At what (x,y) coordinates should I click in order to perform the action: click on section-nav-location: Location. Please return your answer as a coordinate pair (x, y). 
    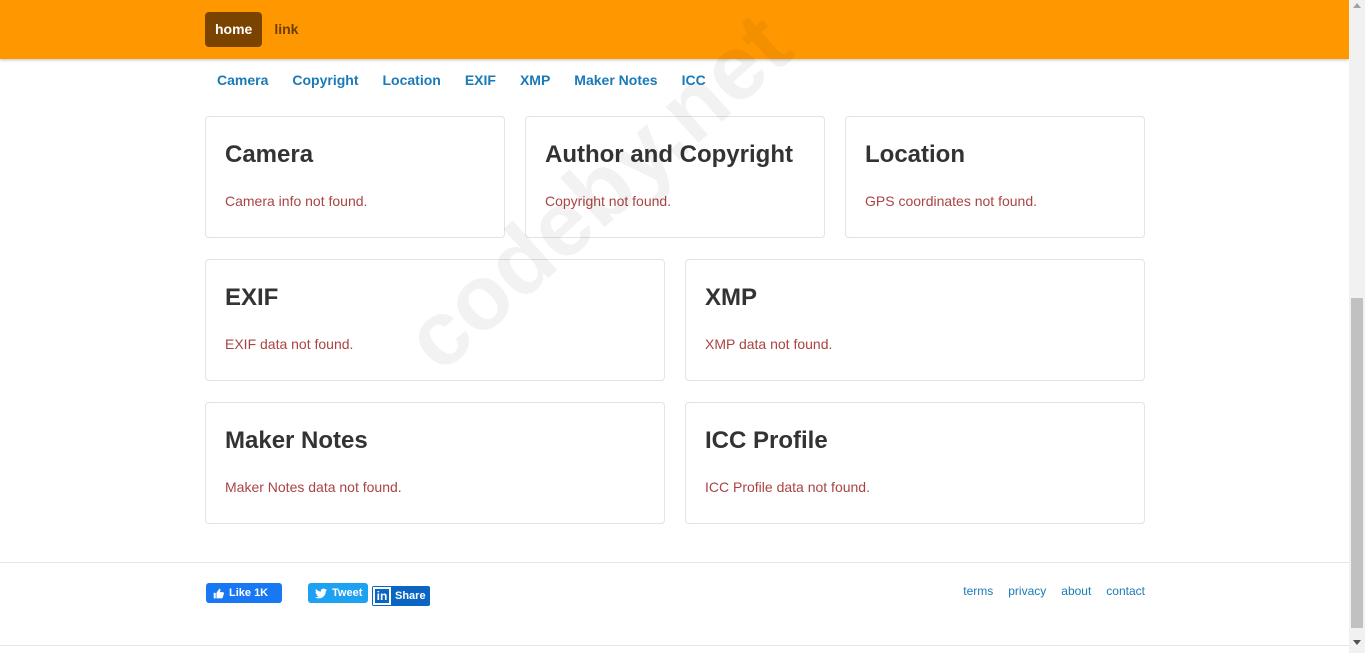
    Looking at the image, I should click on (411, 80).